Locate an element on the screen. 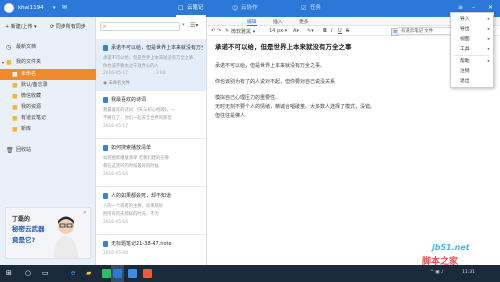  underline-icon: U is located at coordinates (340, 31).